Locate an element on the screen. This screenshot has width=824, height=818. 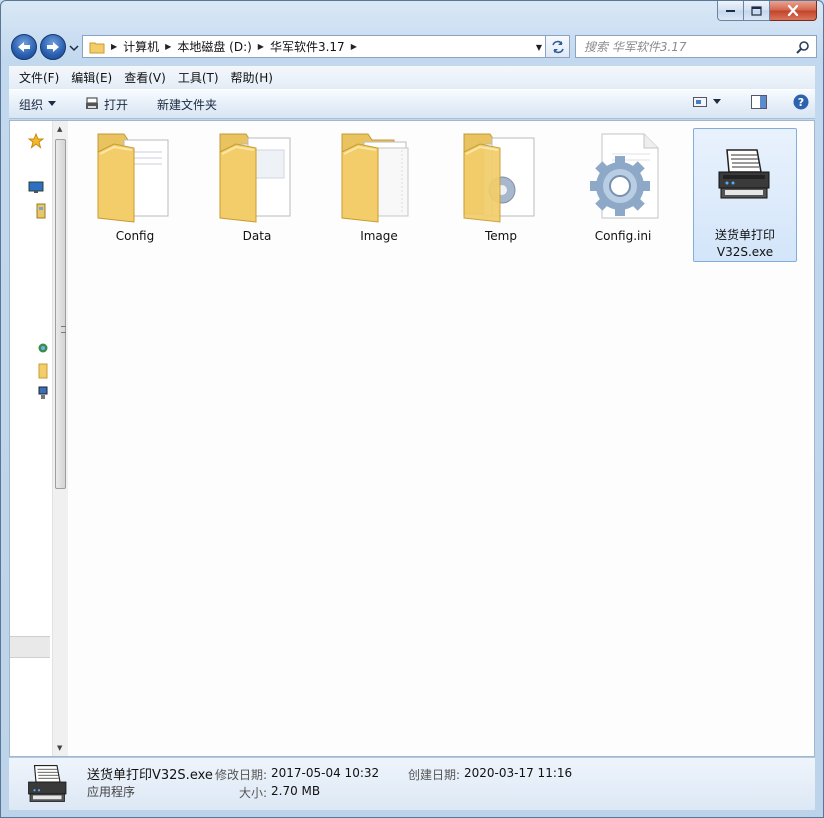
refresh-icon is located at coordinates (557, 46).